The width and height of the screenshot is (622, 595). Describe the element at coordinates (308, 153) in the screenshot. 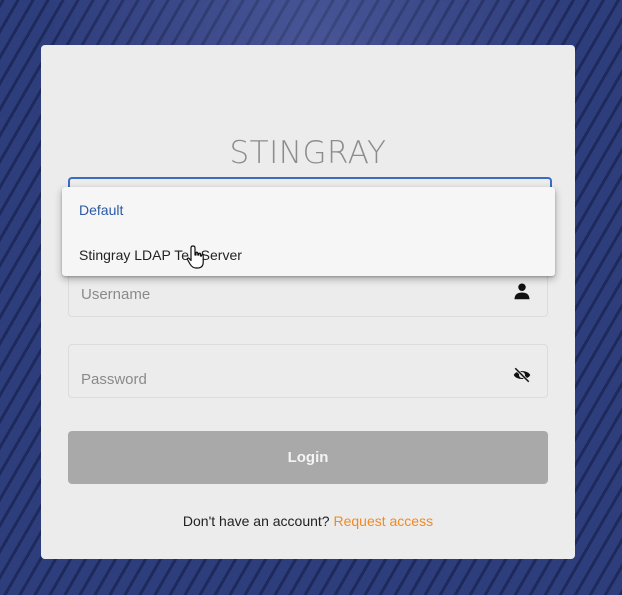

I see `brand-title: STINGRAY` at that location.